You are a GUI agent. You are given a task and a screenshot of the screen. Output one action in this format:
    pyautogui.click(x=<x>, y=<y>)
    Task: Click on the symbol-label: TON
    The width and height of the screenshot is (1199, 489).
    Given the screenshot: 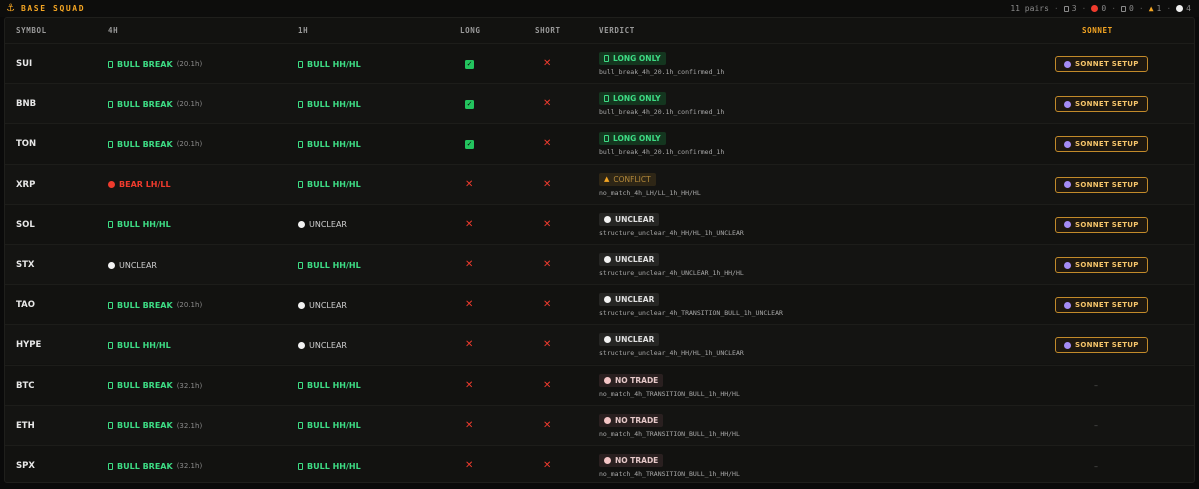 What is the action you would take?
    pyautogui.click(x=26, y=144)
    